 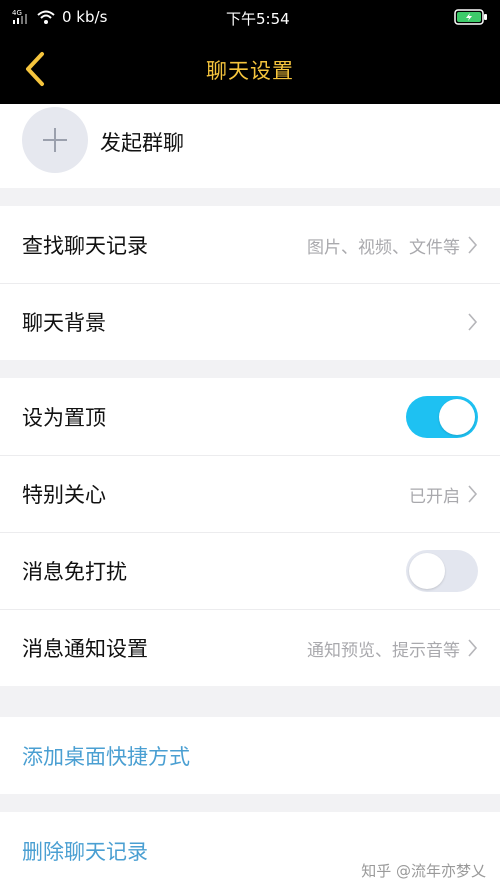 What do you see at coordinates (250, 647) in the screenshot?
I see `notification-settings-row: 消息通知设置 通知预览、提示音等` at bounding box center [250, 647].